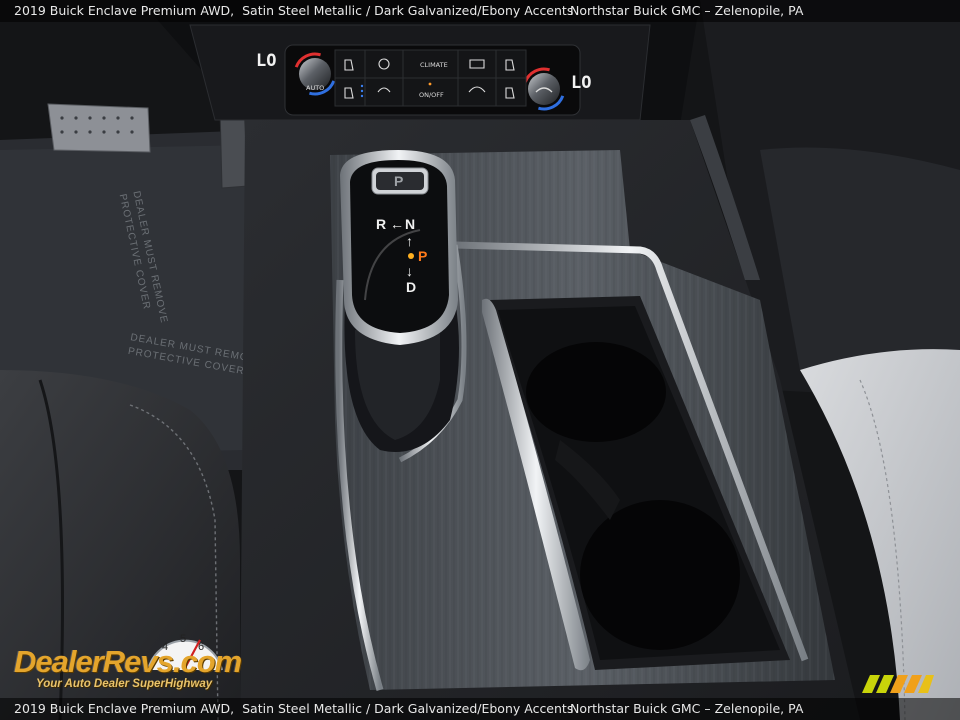 The height and width of the screenshot is (720, 960). What do you see at coordinates (477, 64) in the screenshot?
I see `rear-defrost-button` at bounding box center [477, 64].